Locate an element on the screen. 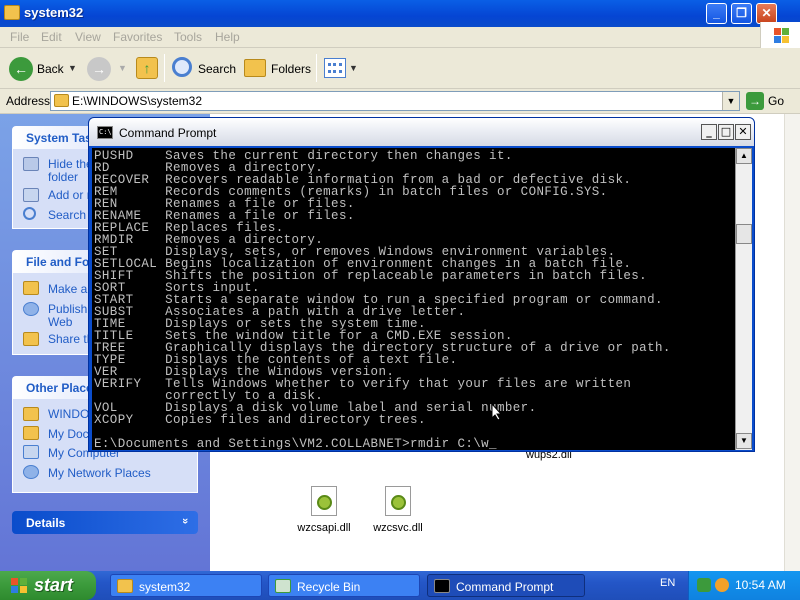  address-input: E:\WINDOWS\system32 ▼ is located at coordinates (395, 101).